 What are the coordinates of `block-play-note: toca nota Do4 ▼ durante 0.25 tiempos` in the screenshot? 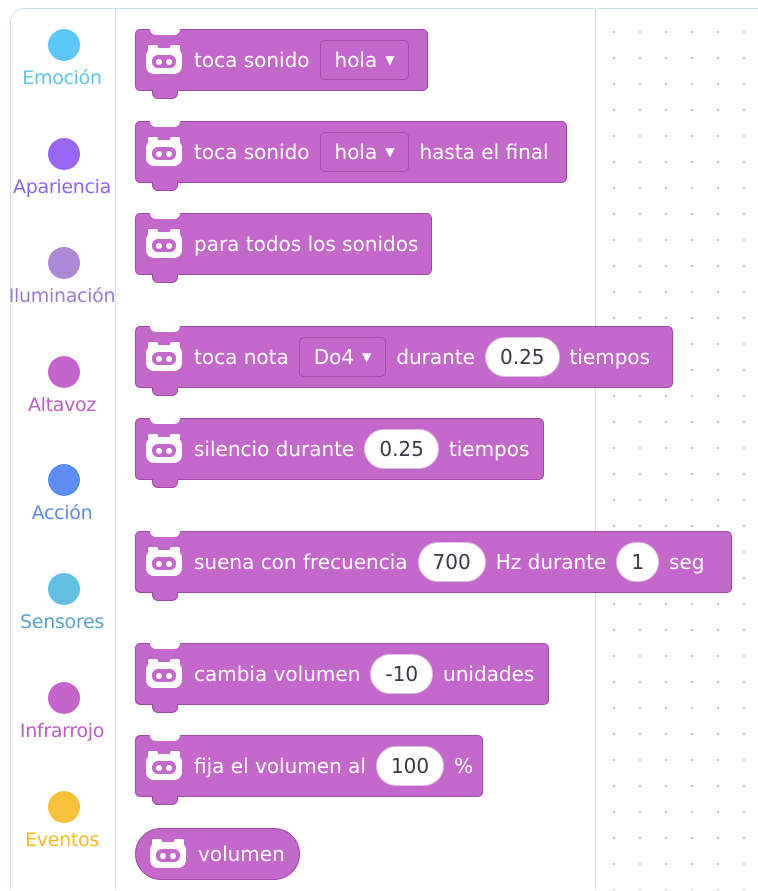 It's located at (404, 361).